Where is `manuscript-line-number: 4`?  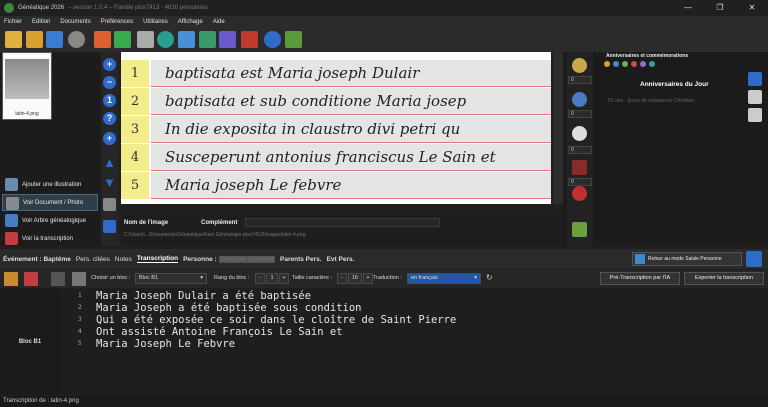
manuscript-line-number: 4 is located at coordinates (135, 157).